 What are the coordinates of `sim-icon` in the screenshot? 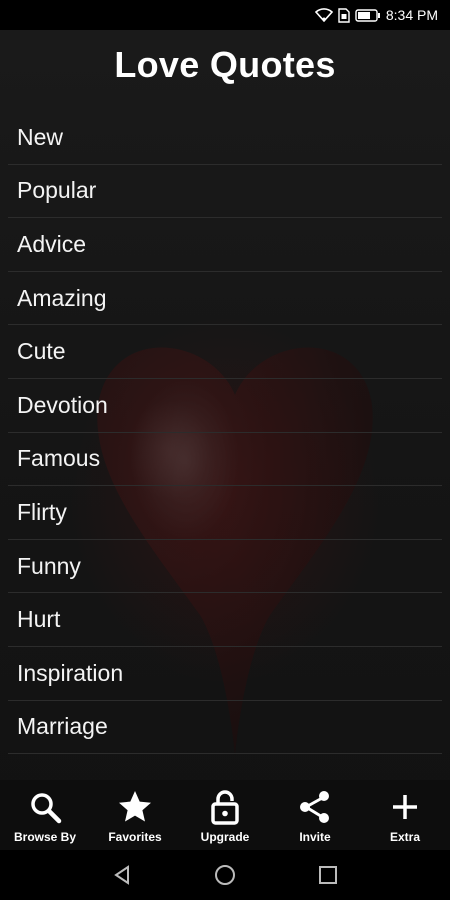 It's located at (344, 15).